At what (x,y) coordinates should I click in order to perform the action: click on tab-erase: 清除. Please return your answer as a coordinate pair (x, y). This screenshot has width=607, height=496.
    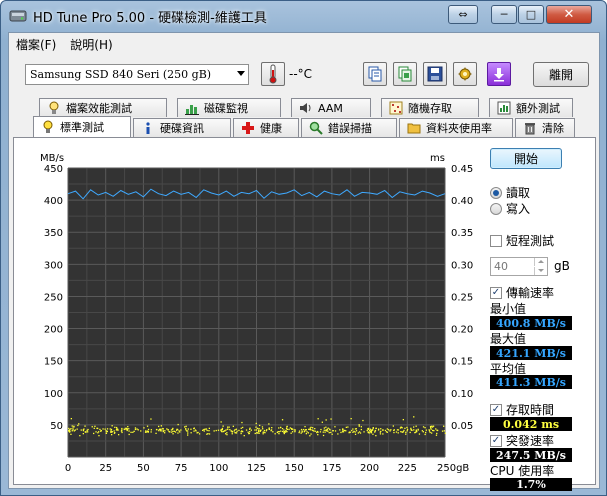
    Looking at the image, I should click on (545, 127).